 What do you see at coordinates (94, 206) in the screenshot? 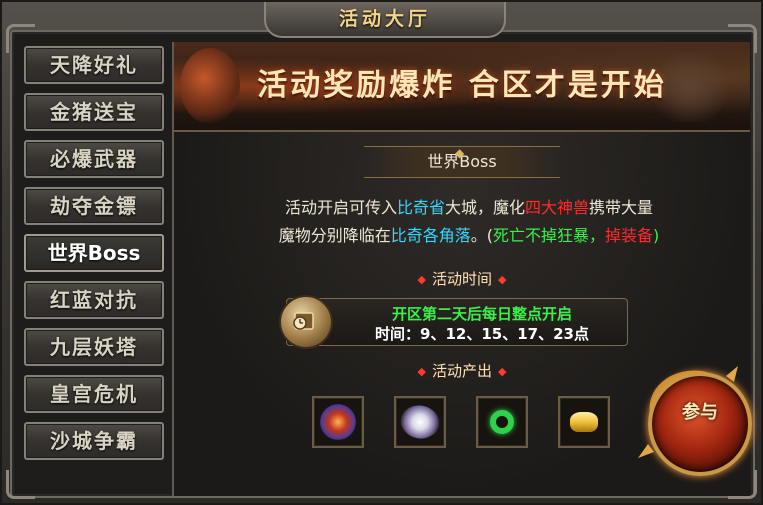
I see `sidebar-item-rob-escort: 劫夺金镖` at bounding box center [94, 206].